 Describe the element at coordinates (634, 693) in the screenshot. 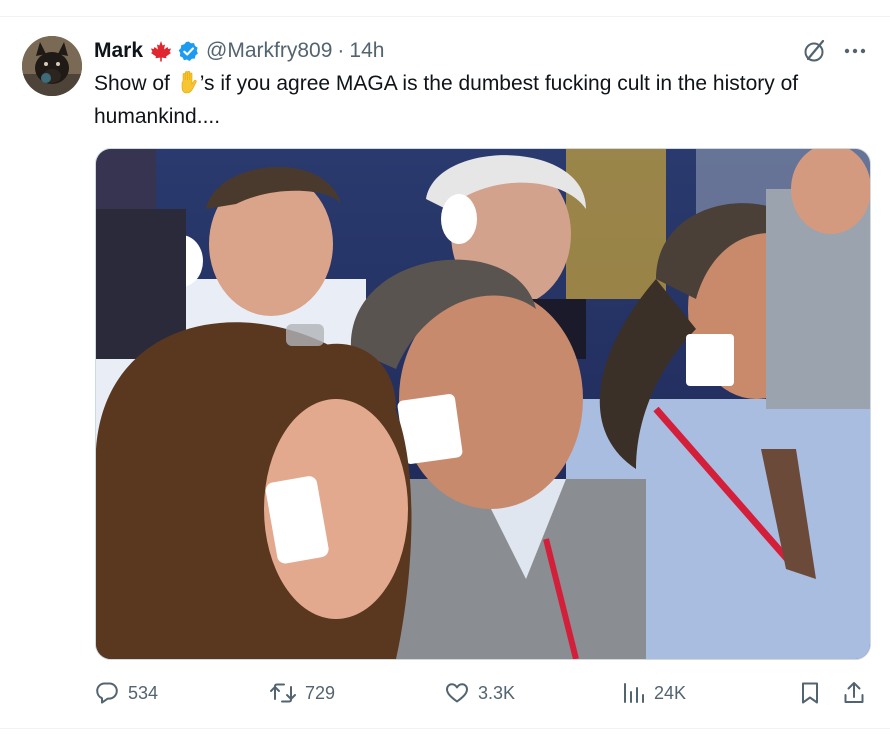

I see `views-icon` at that location.